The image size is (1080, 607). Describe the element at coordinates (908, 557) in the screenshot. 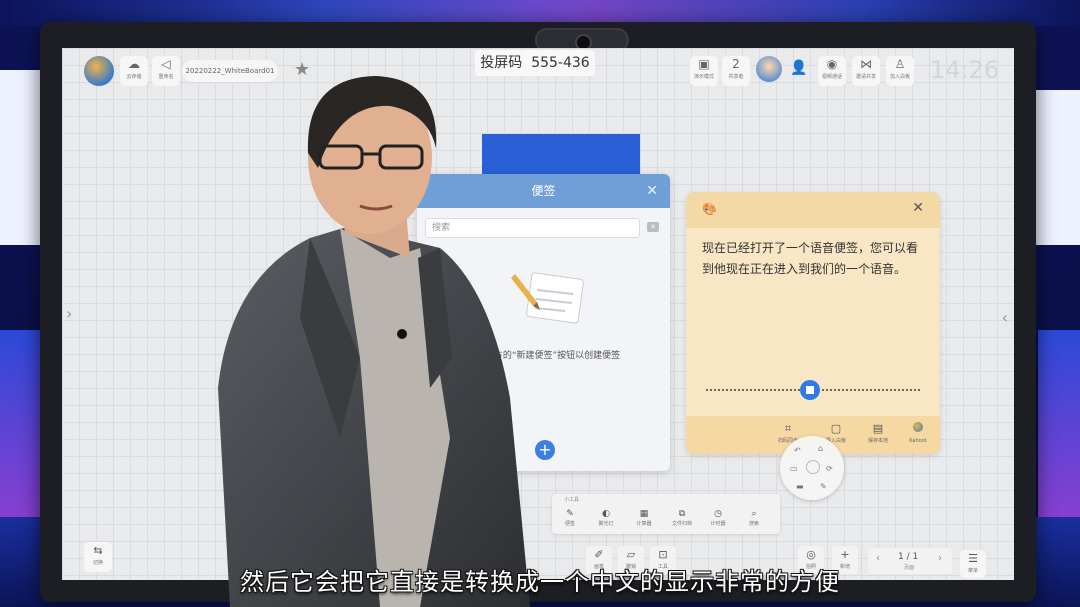

I see `page-indicator: 1 / 1` at that location.